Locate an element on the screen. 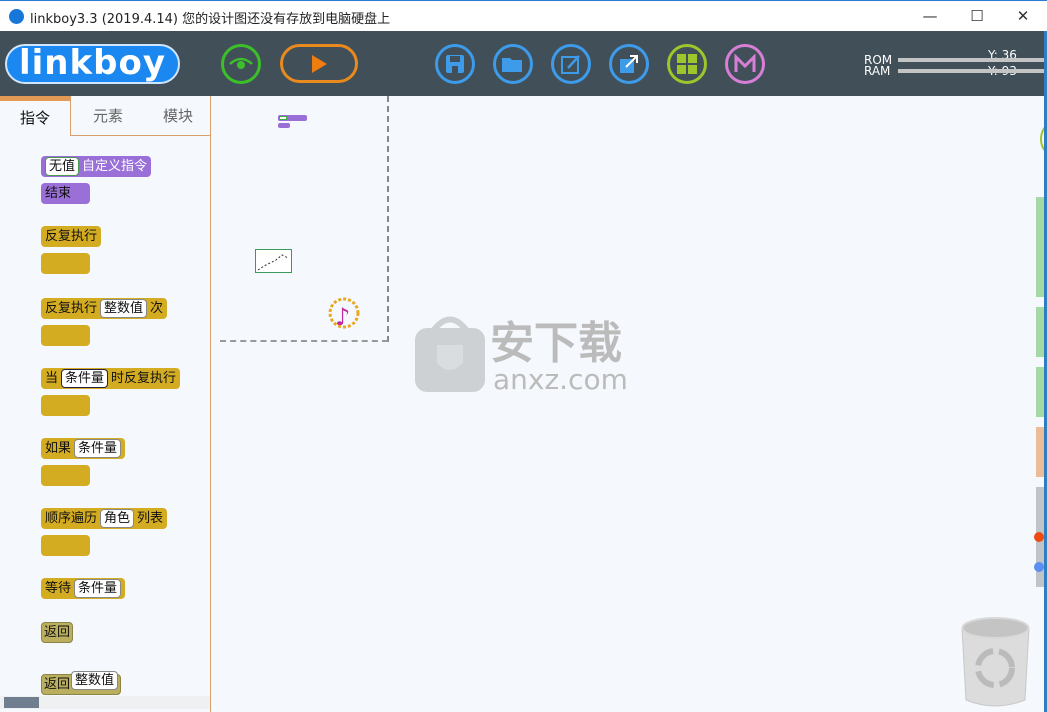  logo: linkboy is located at coordinates (92, 64).